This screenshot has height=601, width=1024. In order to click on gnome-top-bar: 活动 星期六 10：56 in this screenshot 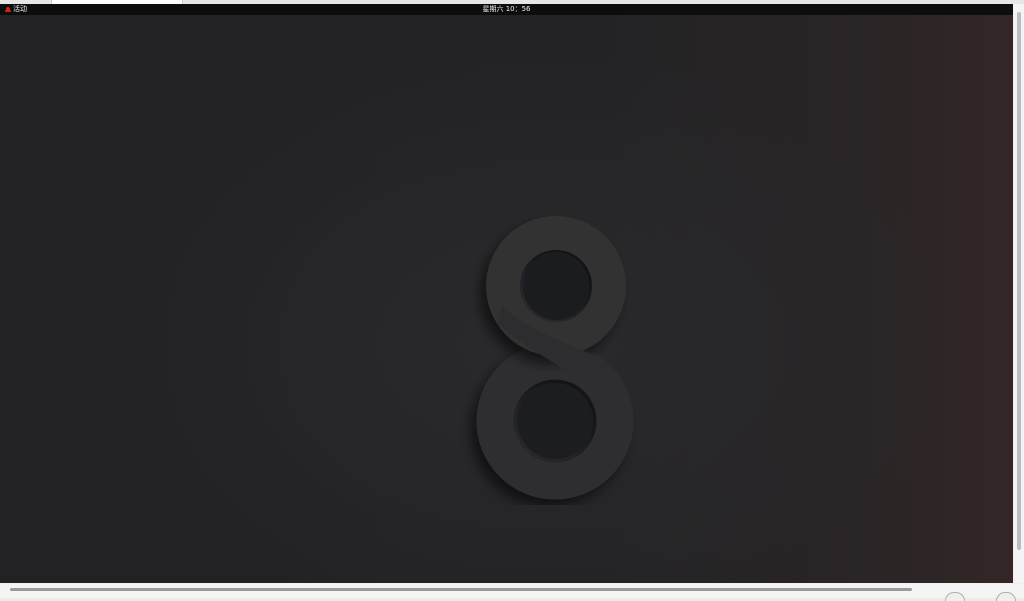, I will do `click(506, 9)`.